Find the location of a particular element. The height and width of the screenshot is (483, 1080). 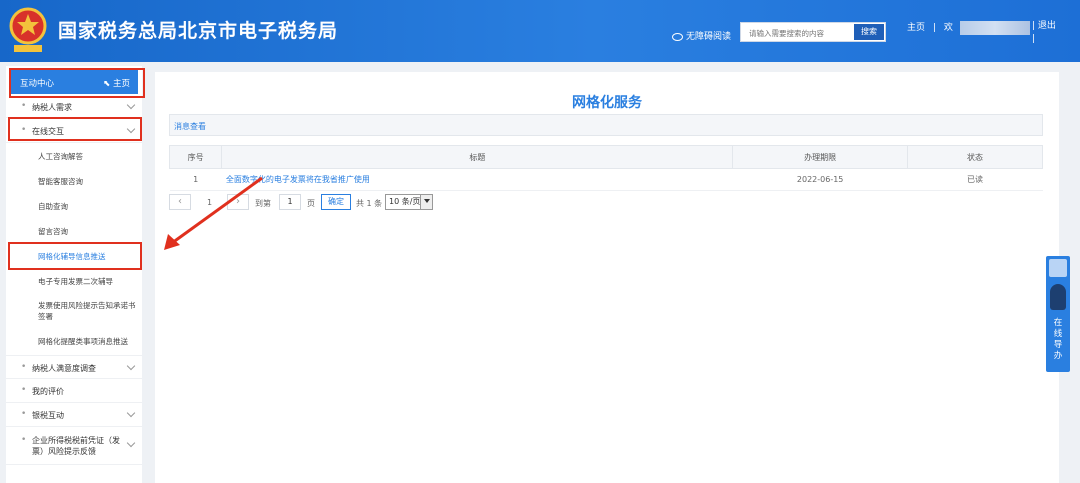

sidebar-item-label: 我的评价 is located at coordinates (48, 391).